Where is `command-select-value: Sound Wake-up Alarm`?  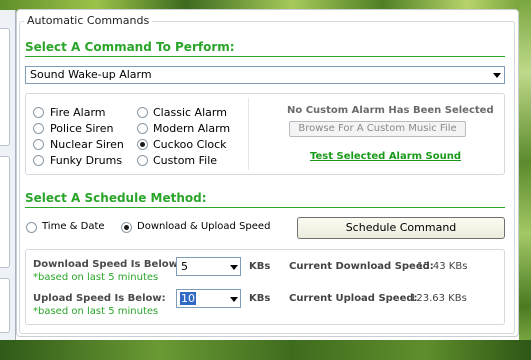
command-select-value: Sound Wake-up Alarm is located at coordinates (91, 74).